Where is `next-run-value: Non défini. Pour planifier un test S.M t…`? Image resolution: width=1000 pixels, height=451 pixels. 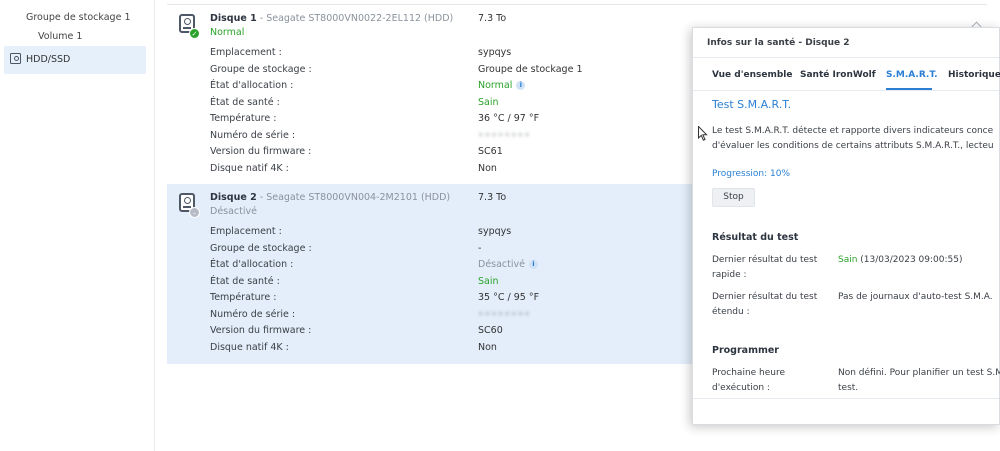 next-run-value: Non défini. Pour planifier un test S.M t… is located at coordinates (919, 380).